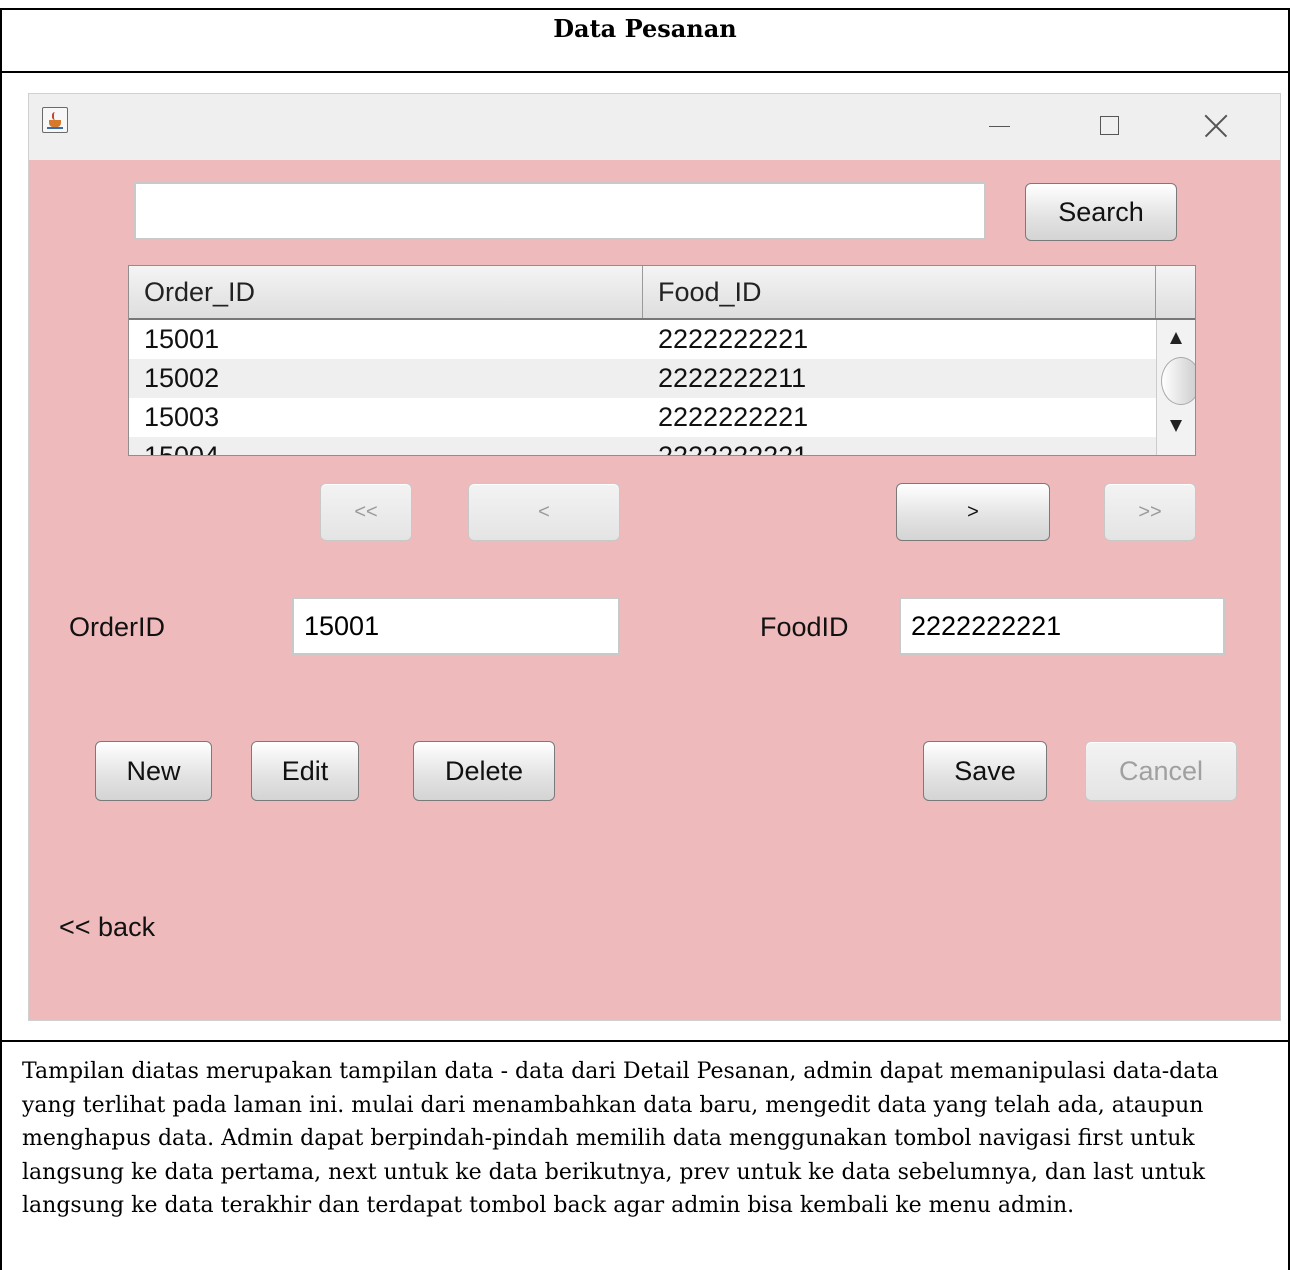 The height and width of the screenshot is (1270, 1290). What do you see at coordinates (654, 127) in the screenshot?
I see `window-titlebar` at bounding box center [654, 127].